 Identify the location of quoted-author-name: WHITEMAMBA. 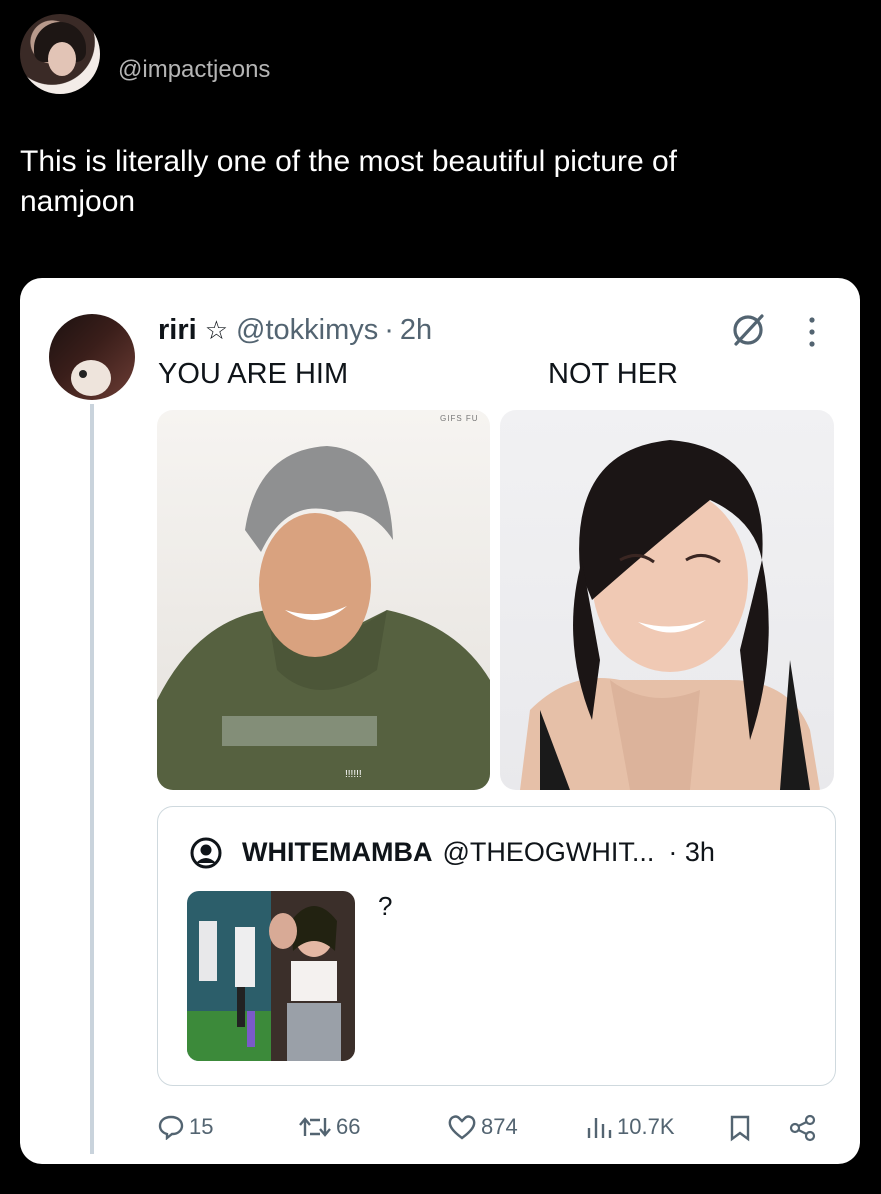
(337, 852).